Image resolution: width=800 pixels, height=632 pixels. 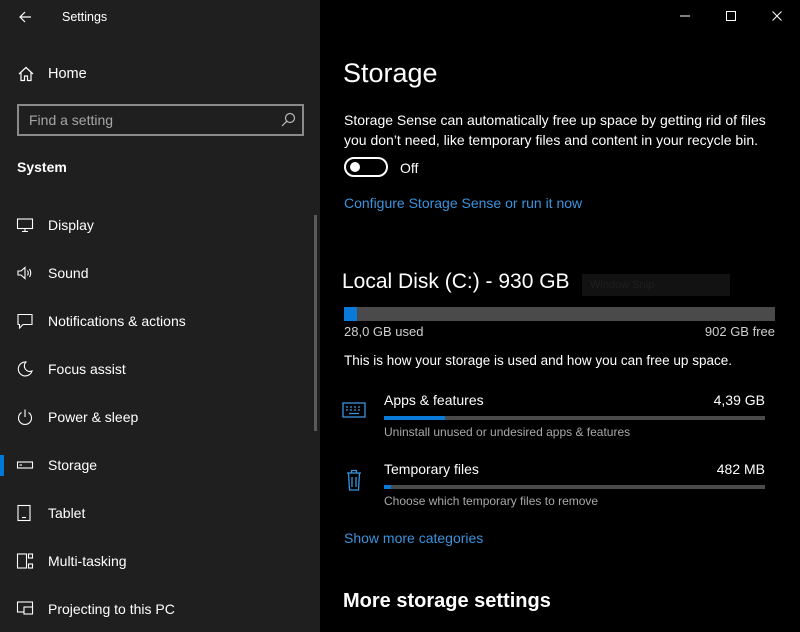 I want to click on close-button, so click(x=777, y=16).